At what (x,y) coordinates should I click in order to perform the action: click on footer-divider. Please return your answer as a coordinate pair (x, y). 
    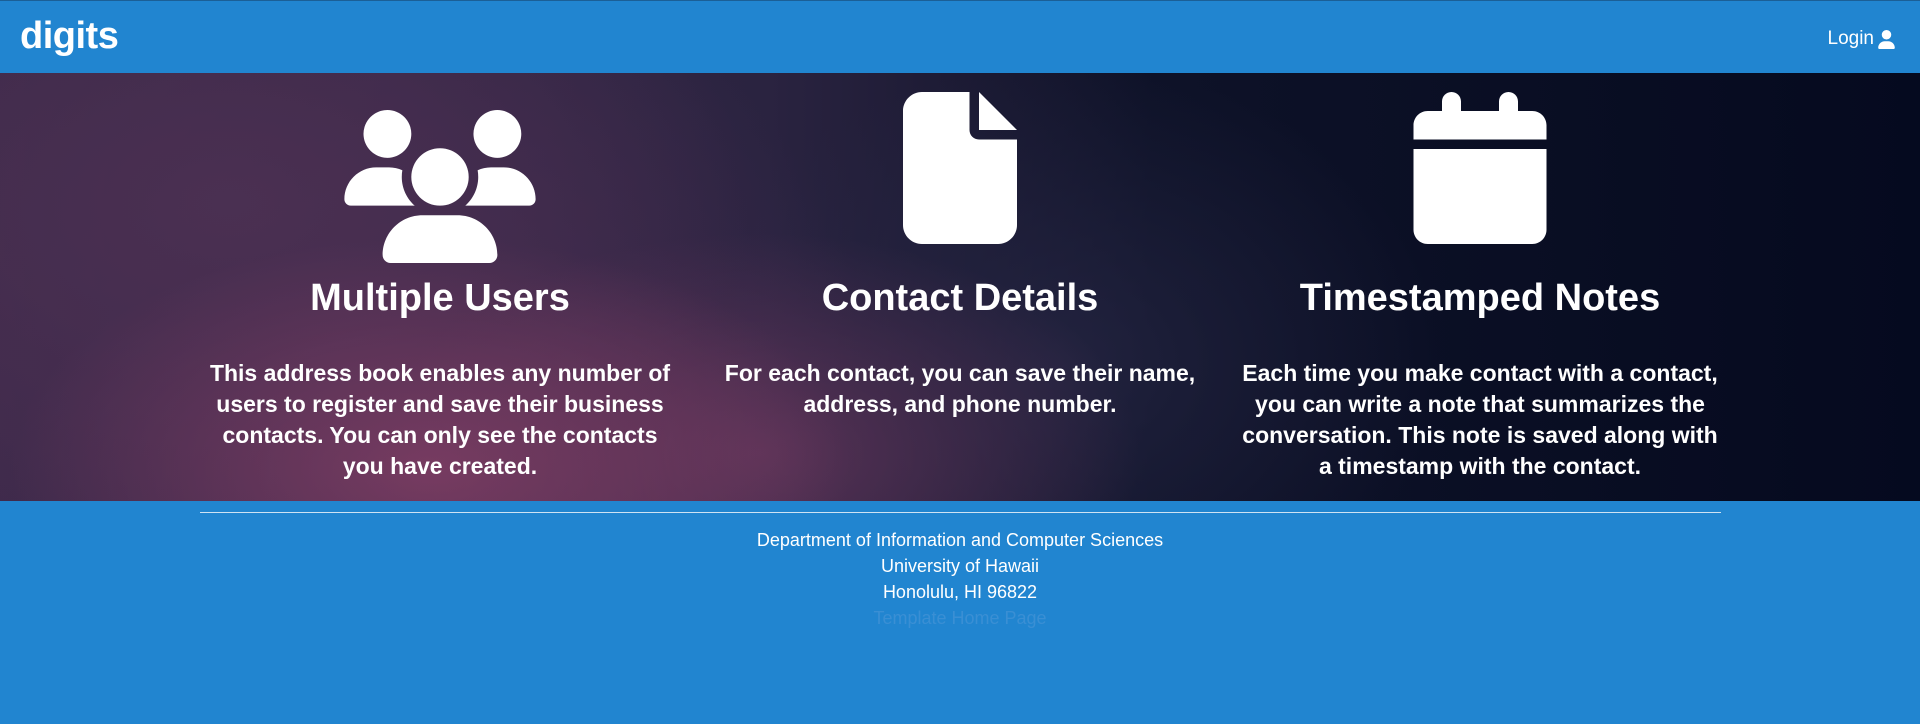
    Looking at the image, I should click on (960, 512).